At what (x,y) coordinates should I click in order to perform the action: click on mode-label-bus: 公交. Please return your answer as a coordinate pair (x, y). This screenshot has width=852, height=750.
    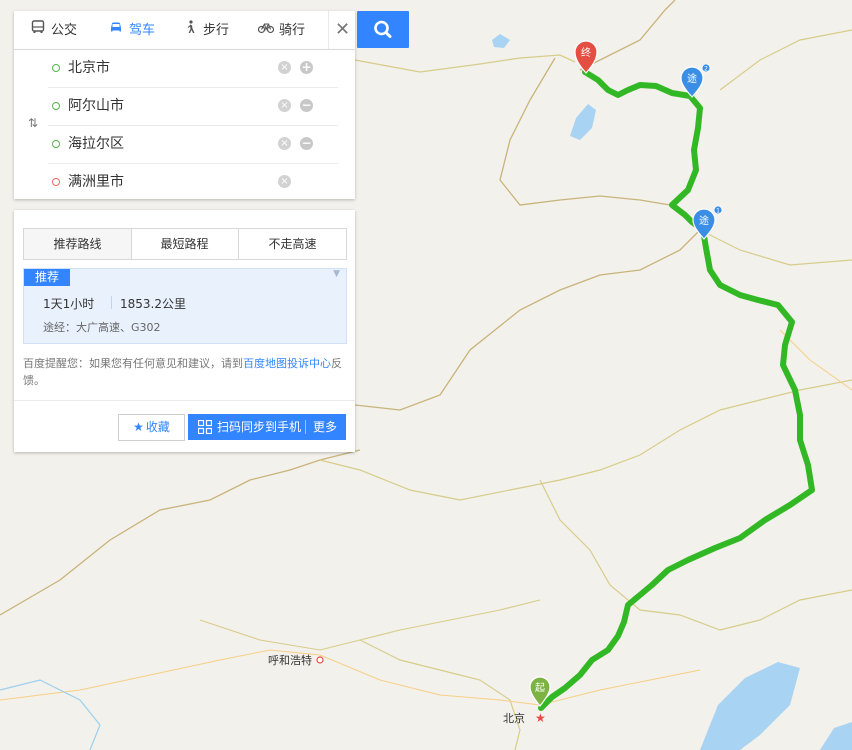
    Looking at the image, I should click on (64, 30).